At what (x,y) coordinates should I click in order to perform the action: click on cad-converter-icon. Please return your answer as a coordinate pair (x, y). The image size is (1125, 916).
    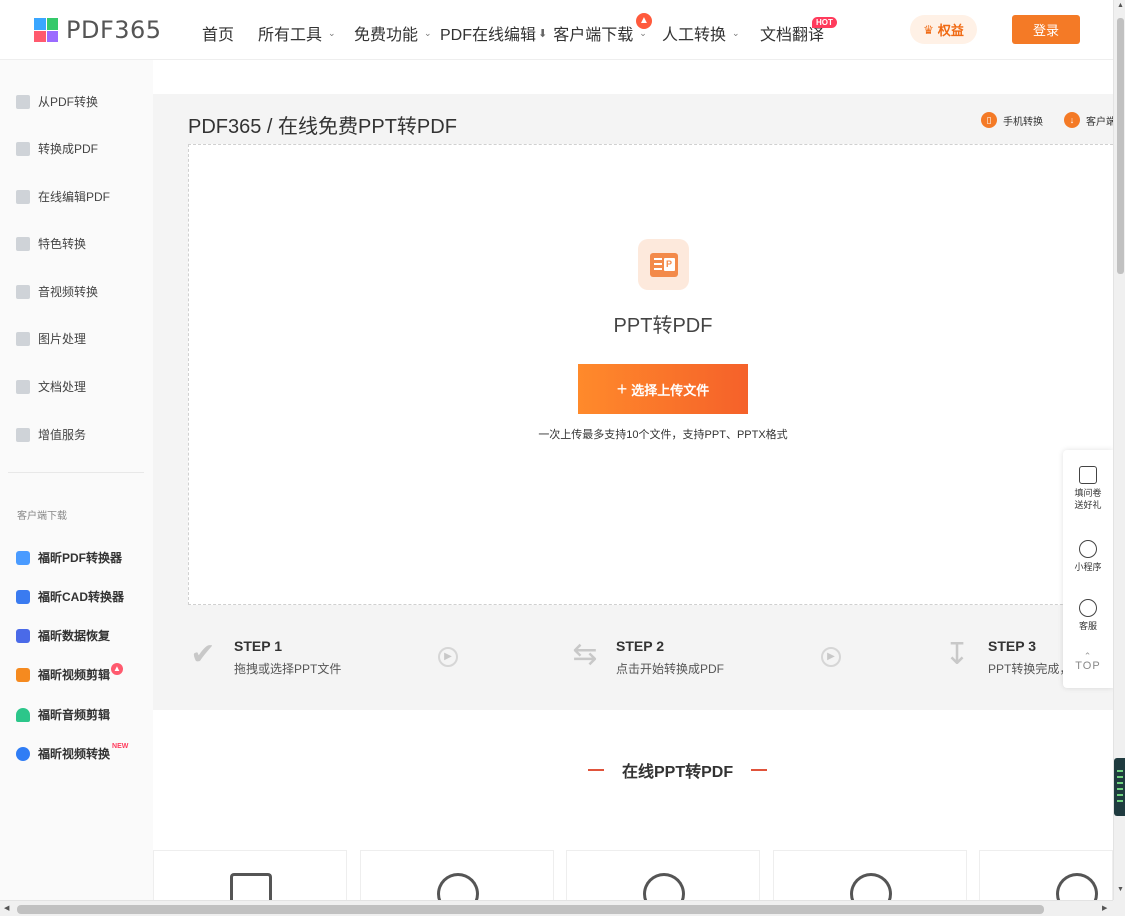
    Looking at the image, I should click on (23, 596).